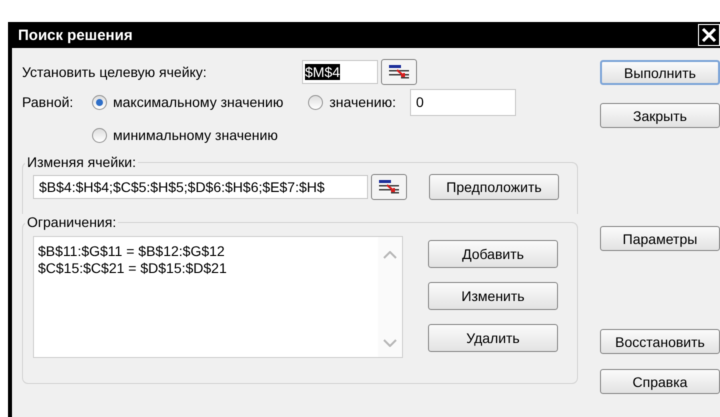 This screenshot has height=417, width=720. I want to click on radio-label: значению:, so click(362, 102).